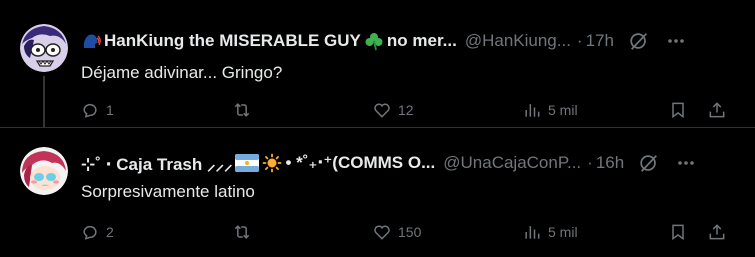 This screenshot has width=755, height=257. I want to click on reply-button: 1, so click(97, 110).